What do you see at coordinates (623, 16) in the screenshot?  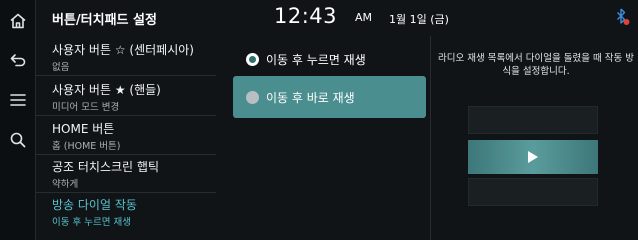 I see `connectivity-status-icon` at bounding box center [623, 16].